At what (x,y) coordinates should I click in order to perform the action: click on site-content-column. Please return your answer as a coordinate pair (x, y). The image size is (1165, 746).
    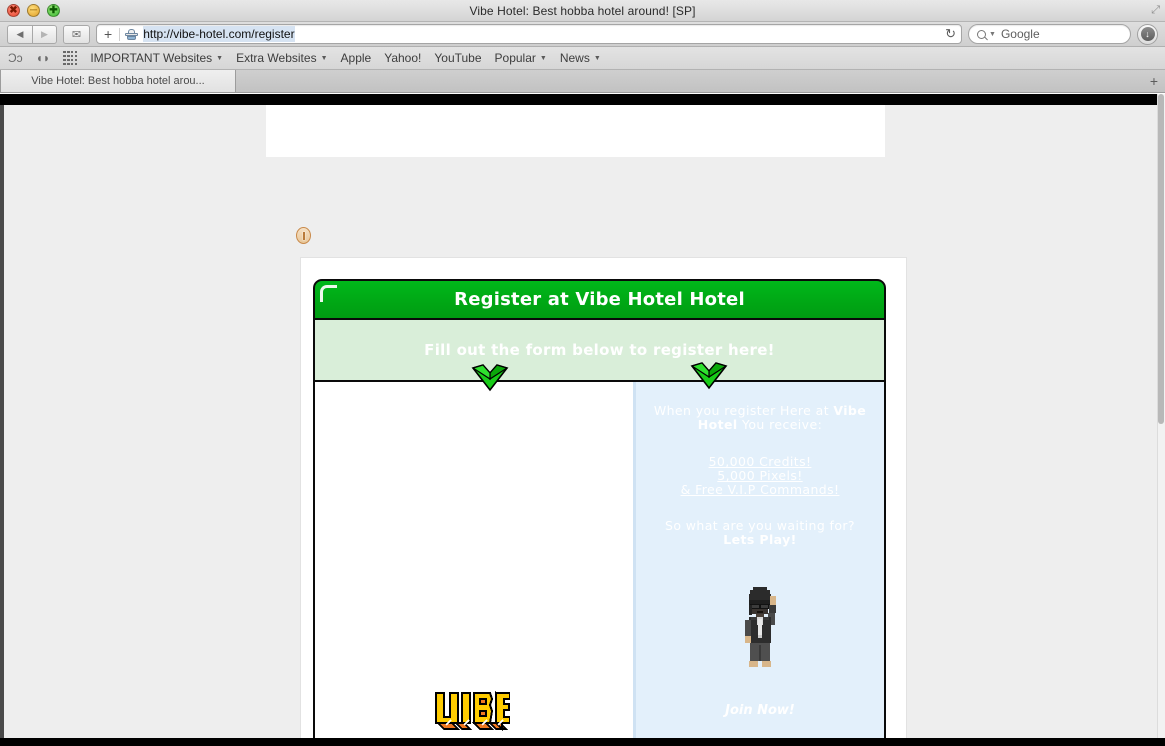
    Looking at the image, I should click on (575, 131).